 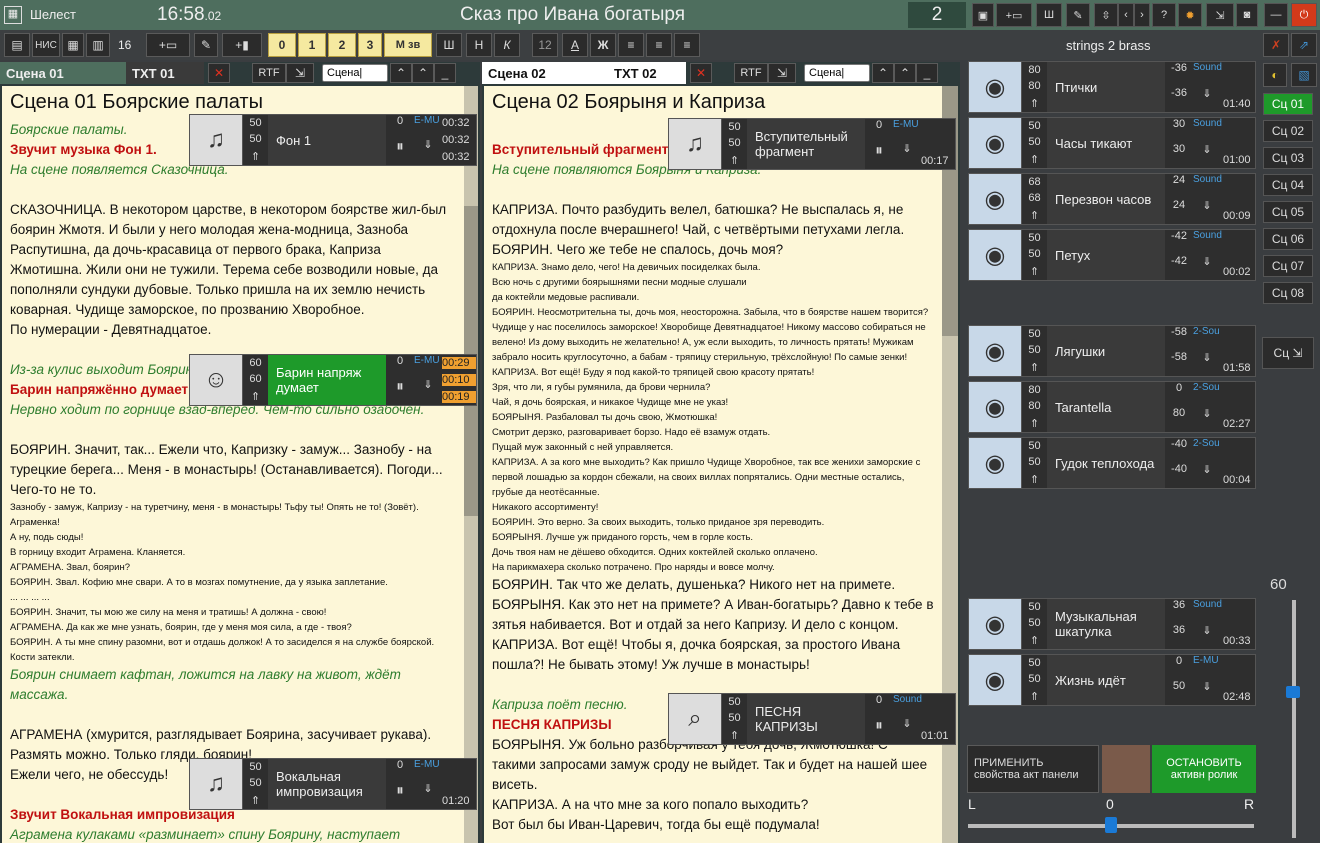 I want to click on sfx-cue: ◉ 50 50 ⇑ Часы тикают 30 Sound 30 ⇓ 01:00, so click(x=1112, y=143).